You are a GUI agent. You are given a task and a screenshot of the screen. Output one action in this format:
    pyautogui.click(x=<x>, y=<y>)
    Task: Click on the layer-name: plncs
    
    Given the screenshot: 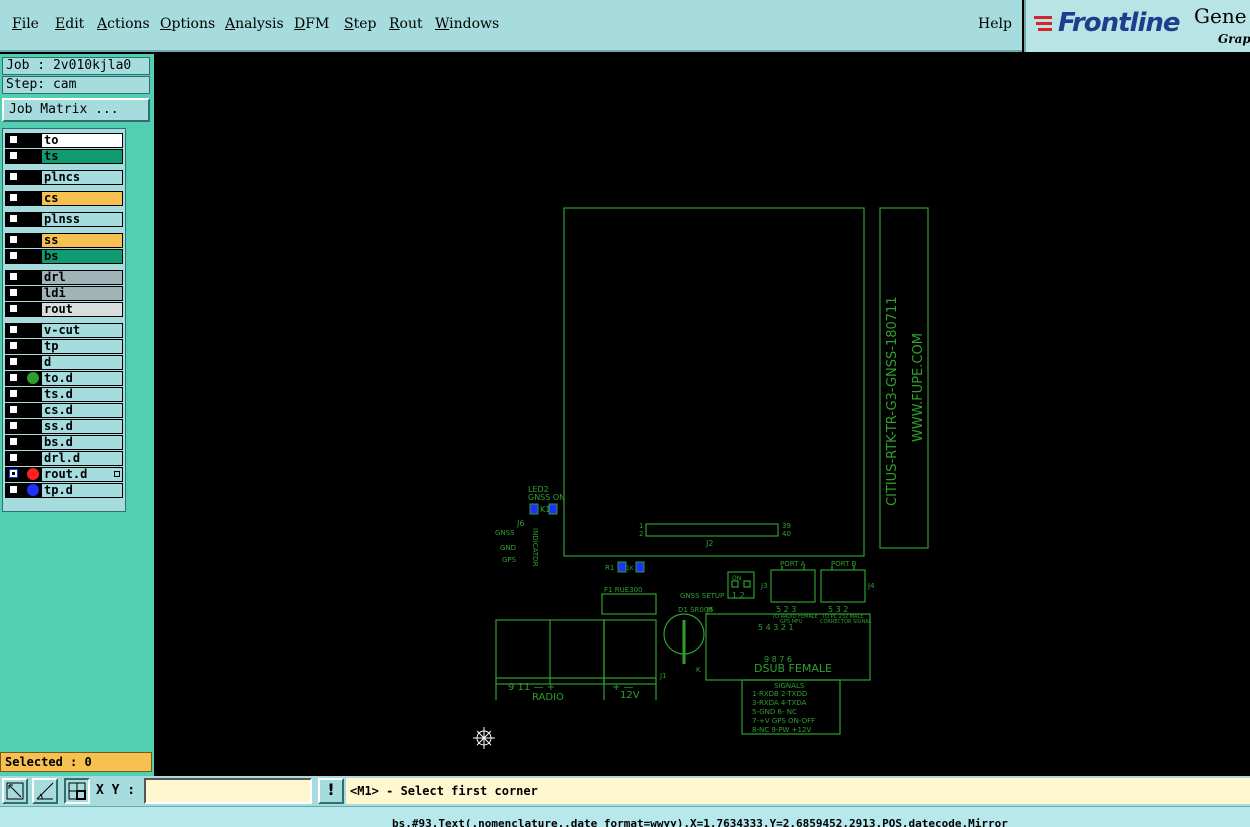 What is the action you would take?
    pyautogui.click(x=82, y=177)
    